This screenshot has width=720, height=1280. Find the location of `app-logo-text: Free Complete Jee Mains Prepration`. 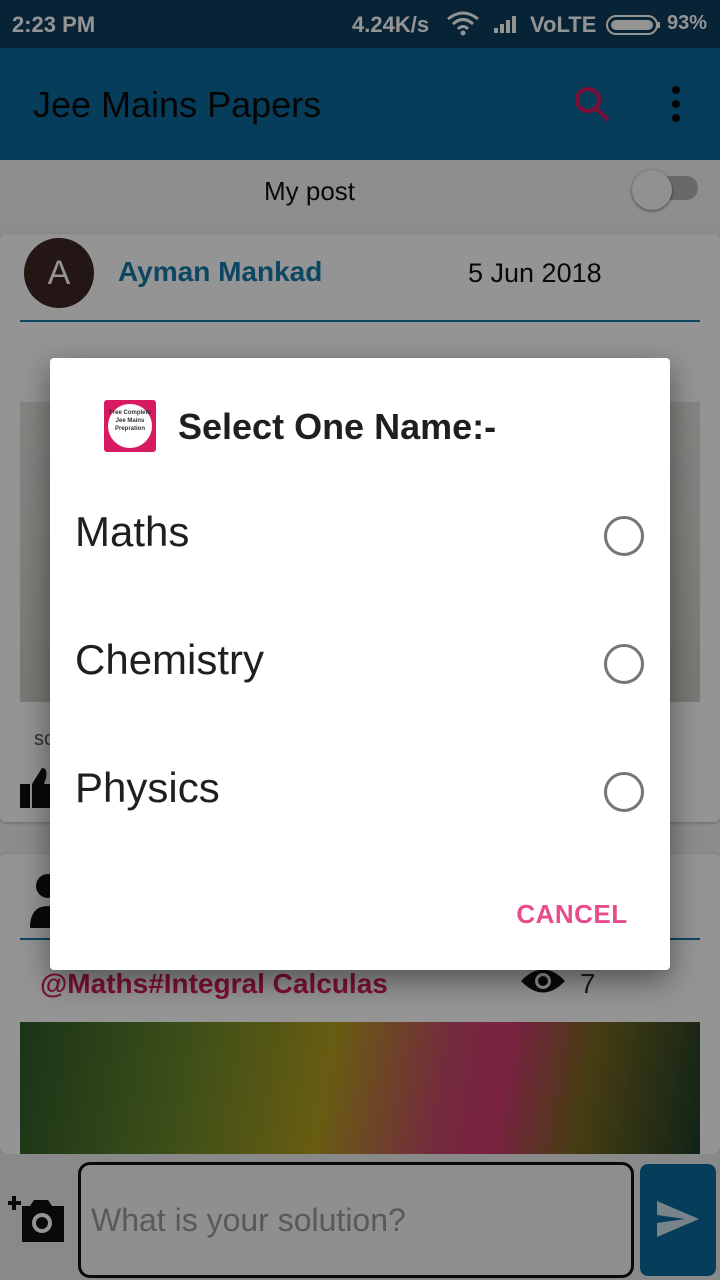

app-logo-text: Free Complete Jee Mains Prepration is located at coordinates (130, 426).